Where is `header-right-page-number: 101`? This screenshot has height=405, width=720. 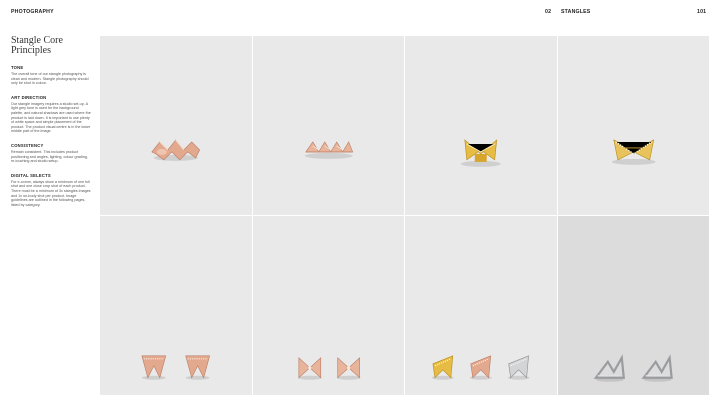
header-right-page-number: 101 is located at coordinates (702, 12).